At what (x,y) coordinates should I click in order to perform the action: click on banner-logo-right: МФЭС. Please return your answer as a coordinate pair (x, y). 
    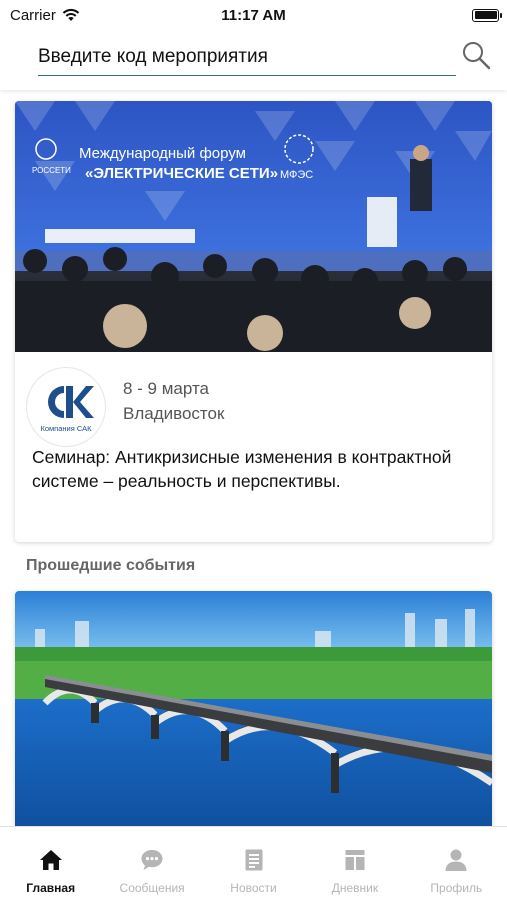
    Looking at the image, I should click on (296, 175).